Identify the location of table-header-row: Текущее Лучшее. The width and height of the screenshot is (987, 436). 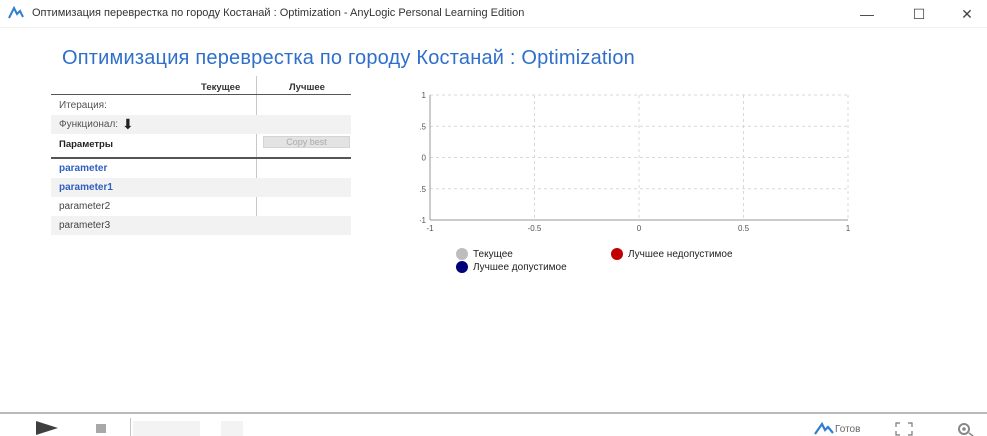
(201, 86).